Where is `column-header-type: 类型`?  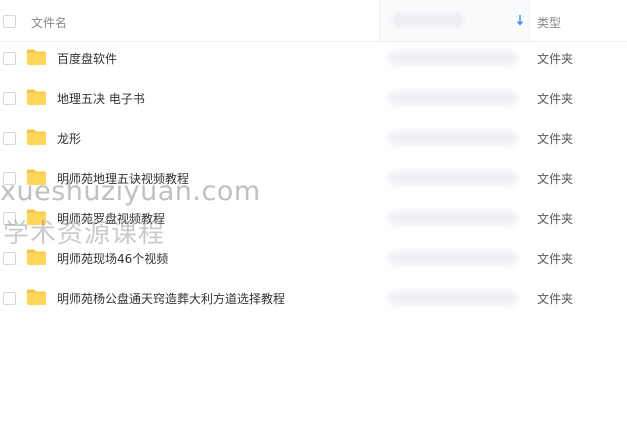
column-header-type: 类型 is located at coordinates (549, 22).